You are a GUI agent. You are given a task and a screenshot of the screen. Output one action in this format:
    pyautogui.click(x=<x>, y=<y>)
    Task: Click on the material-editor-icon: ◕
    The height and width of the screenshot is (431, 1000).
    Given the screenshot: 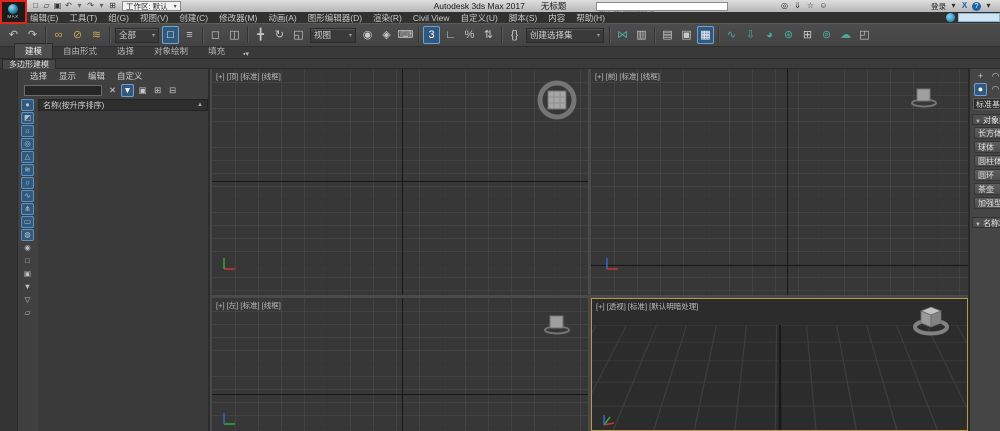 What is the action you would take?
    pyautogui.click(x=769, y=35)
    